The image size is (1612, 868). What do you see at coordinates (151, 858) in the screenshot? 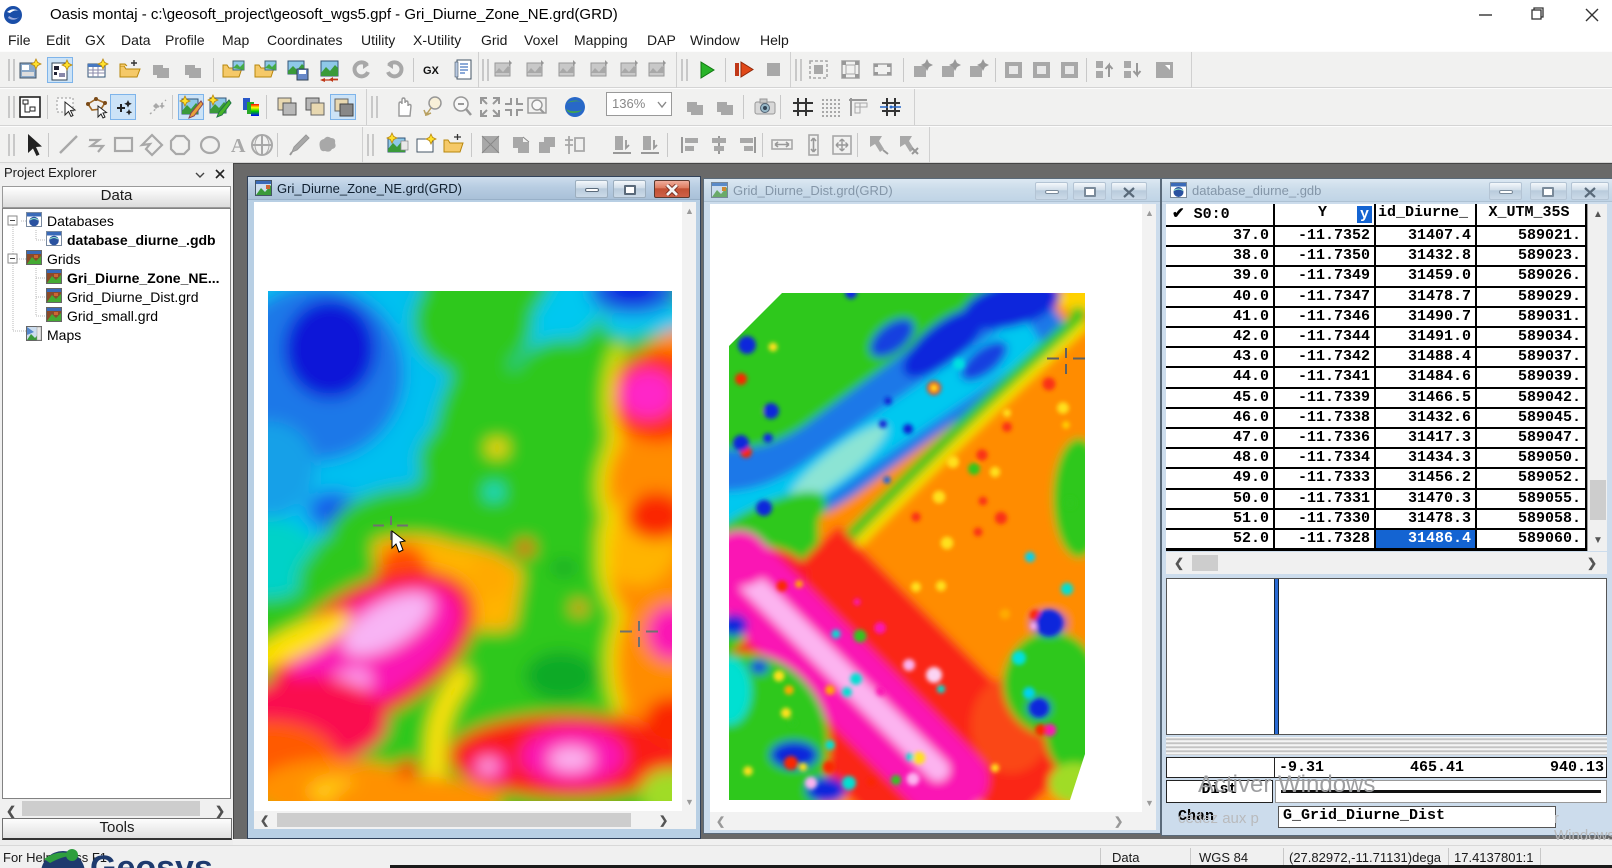
I see `svg-text: Geosys` at bounding box center [151, 858].